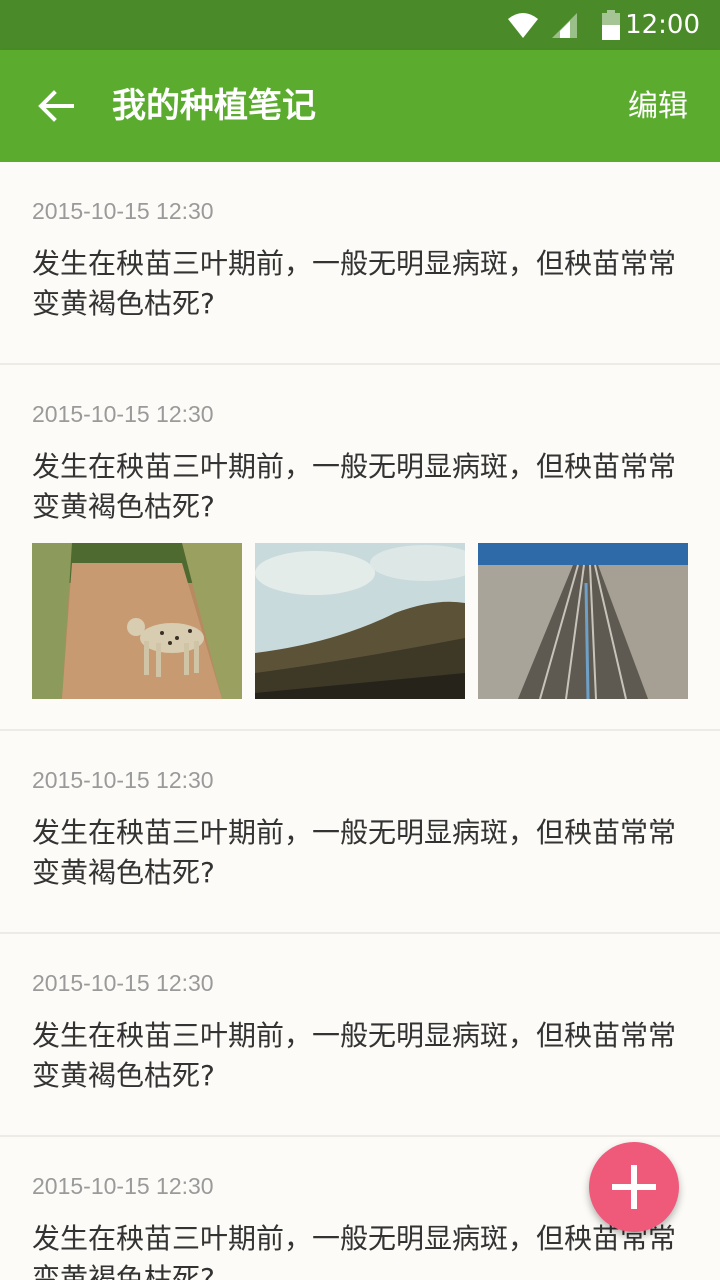 This screenshot has width=720, height=1280. I want to click on arrow-back-icon, so click(56, 106).